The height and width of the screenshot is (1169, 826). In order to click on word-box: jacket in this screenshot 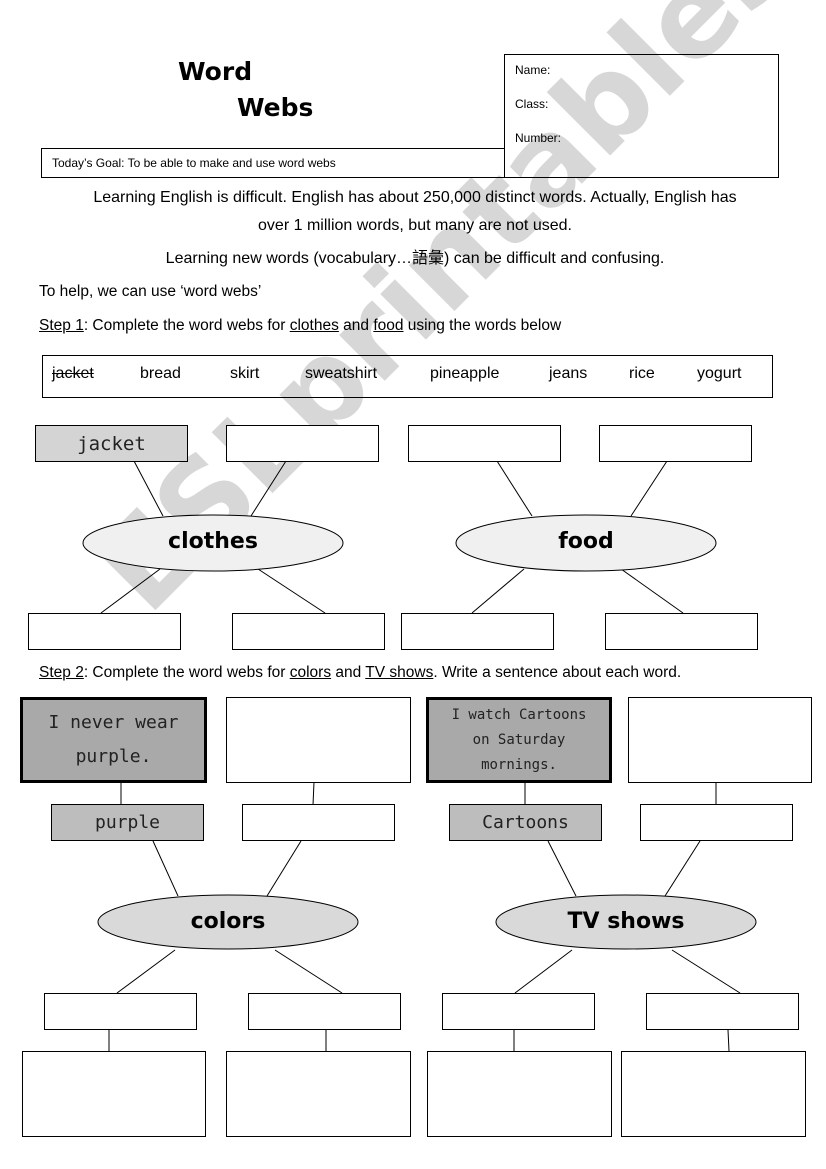, I will do `click(111, 443)`.